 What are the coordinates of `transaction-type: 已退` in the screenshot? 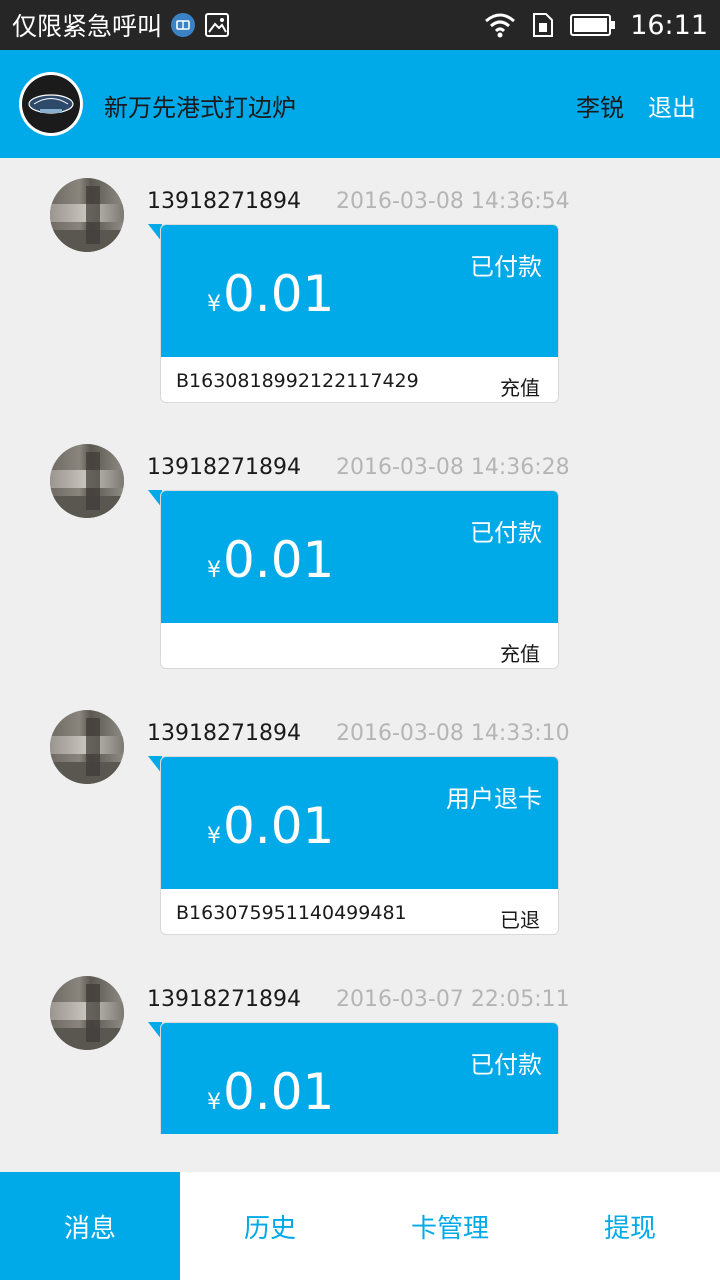 It's located at (520, 920).